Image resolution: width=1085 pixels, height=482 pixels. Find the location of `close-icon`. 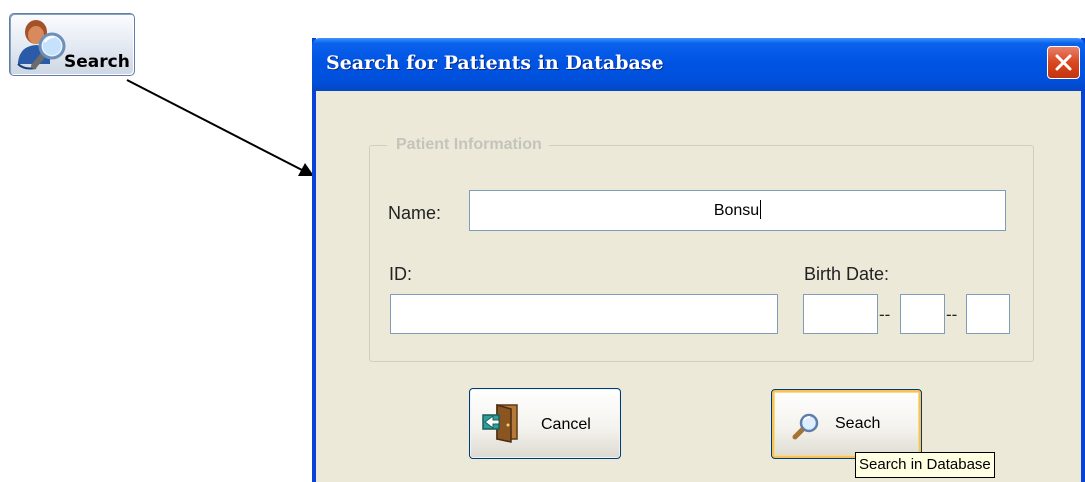

close-icon is located at coordinates (1063, 62).